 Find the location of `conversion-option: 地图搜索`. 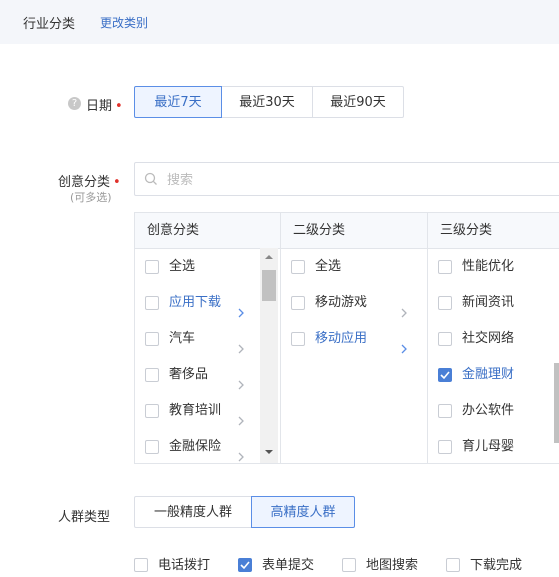

conversion-option: 地图搜索 is located at coordinates (394, 566).